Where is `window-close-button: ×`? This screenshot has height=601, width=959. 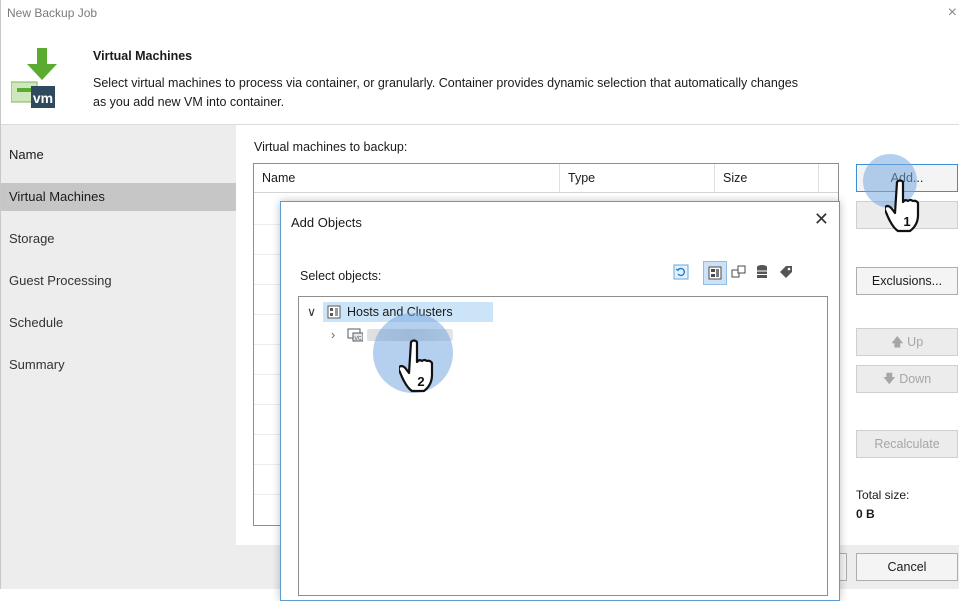
window-close-button: × is located at coordinates (952, 13).